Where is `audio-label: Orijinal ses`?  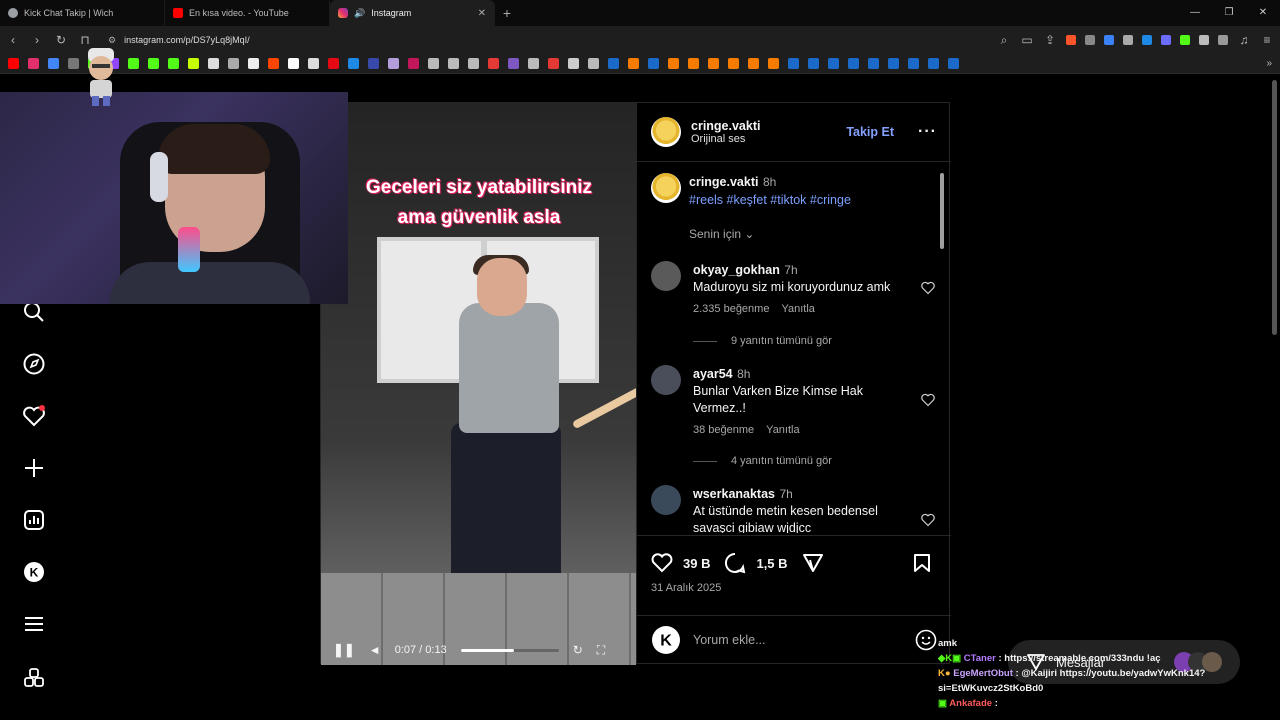
audio-label: Orijinal ses is located at coordinates (725, 139).